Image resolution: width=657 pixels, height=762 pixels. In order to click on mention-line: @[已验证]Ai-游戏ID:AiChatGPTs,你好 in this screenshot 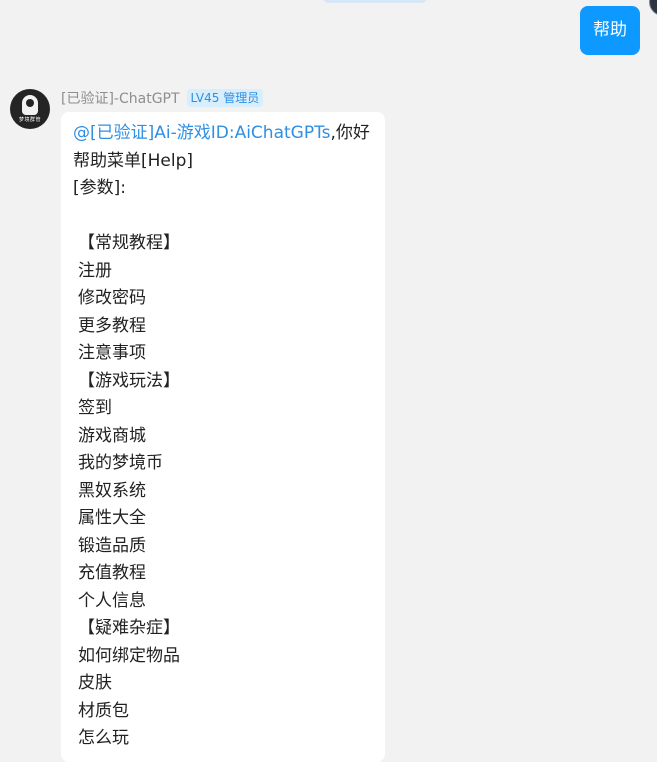, I will do `click(223, 134)`.